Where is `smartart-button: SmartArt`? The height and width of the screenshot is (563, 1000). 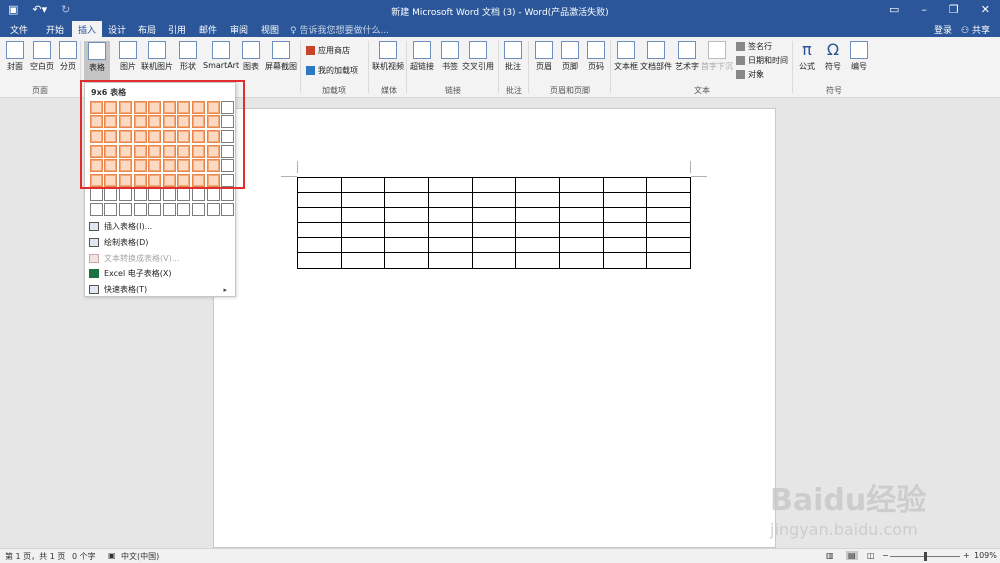
smartart-button: SmartArt is located at coordinates (221, 55).